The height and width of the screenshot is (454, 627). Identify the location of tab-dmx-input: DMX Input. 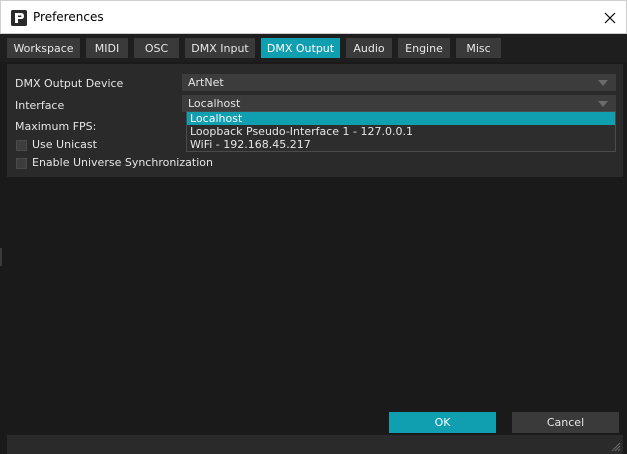
(220, 48).